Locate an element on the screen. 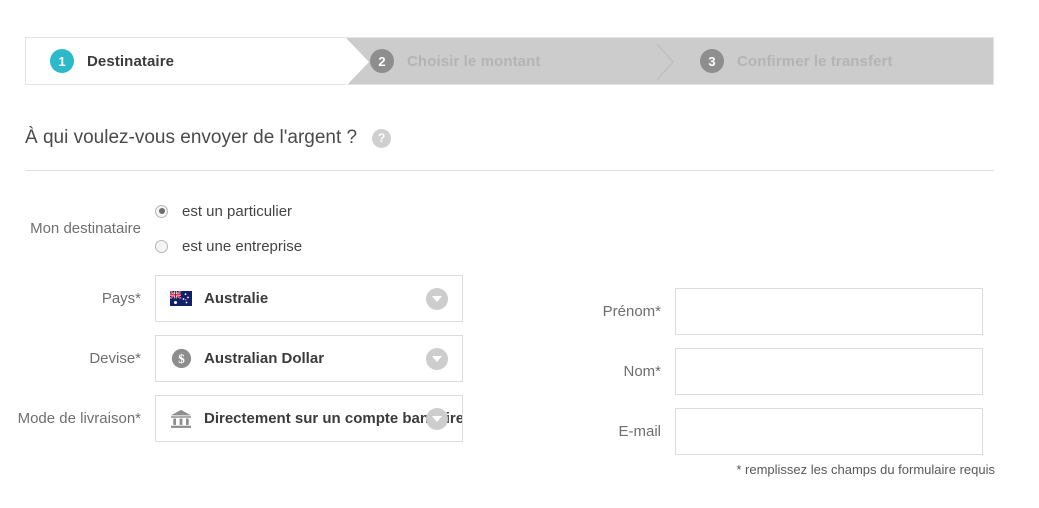  step-2-choisir-le-montant: 2 Choisir le montant is located at coordinates (511, 61).